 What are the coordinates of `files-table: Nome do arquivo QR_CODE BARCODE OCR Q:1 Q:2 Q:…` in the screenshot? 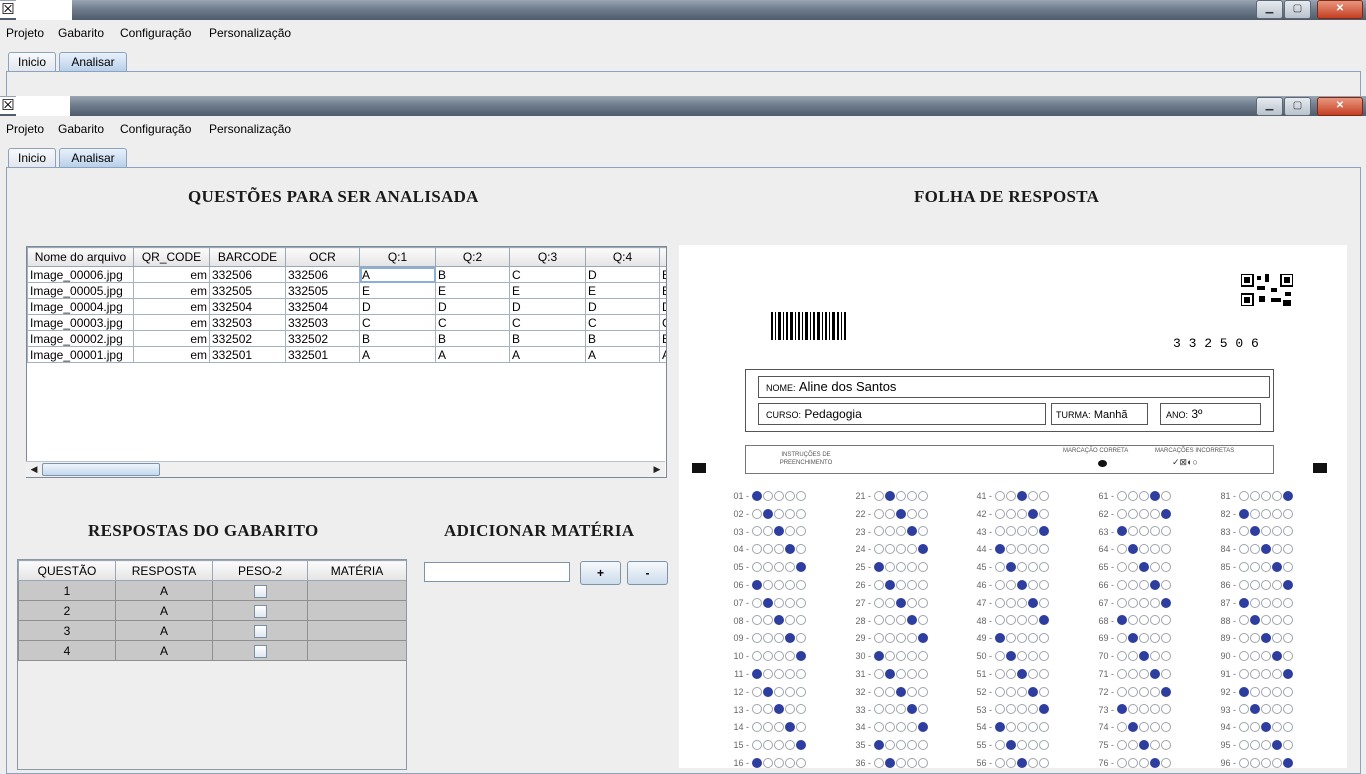 It's located at (346, 362).